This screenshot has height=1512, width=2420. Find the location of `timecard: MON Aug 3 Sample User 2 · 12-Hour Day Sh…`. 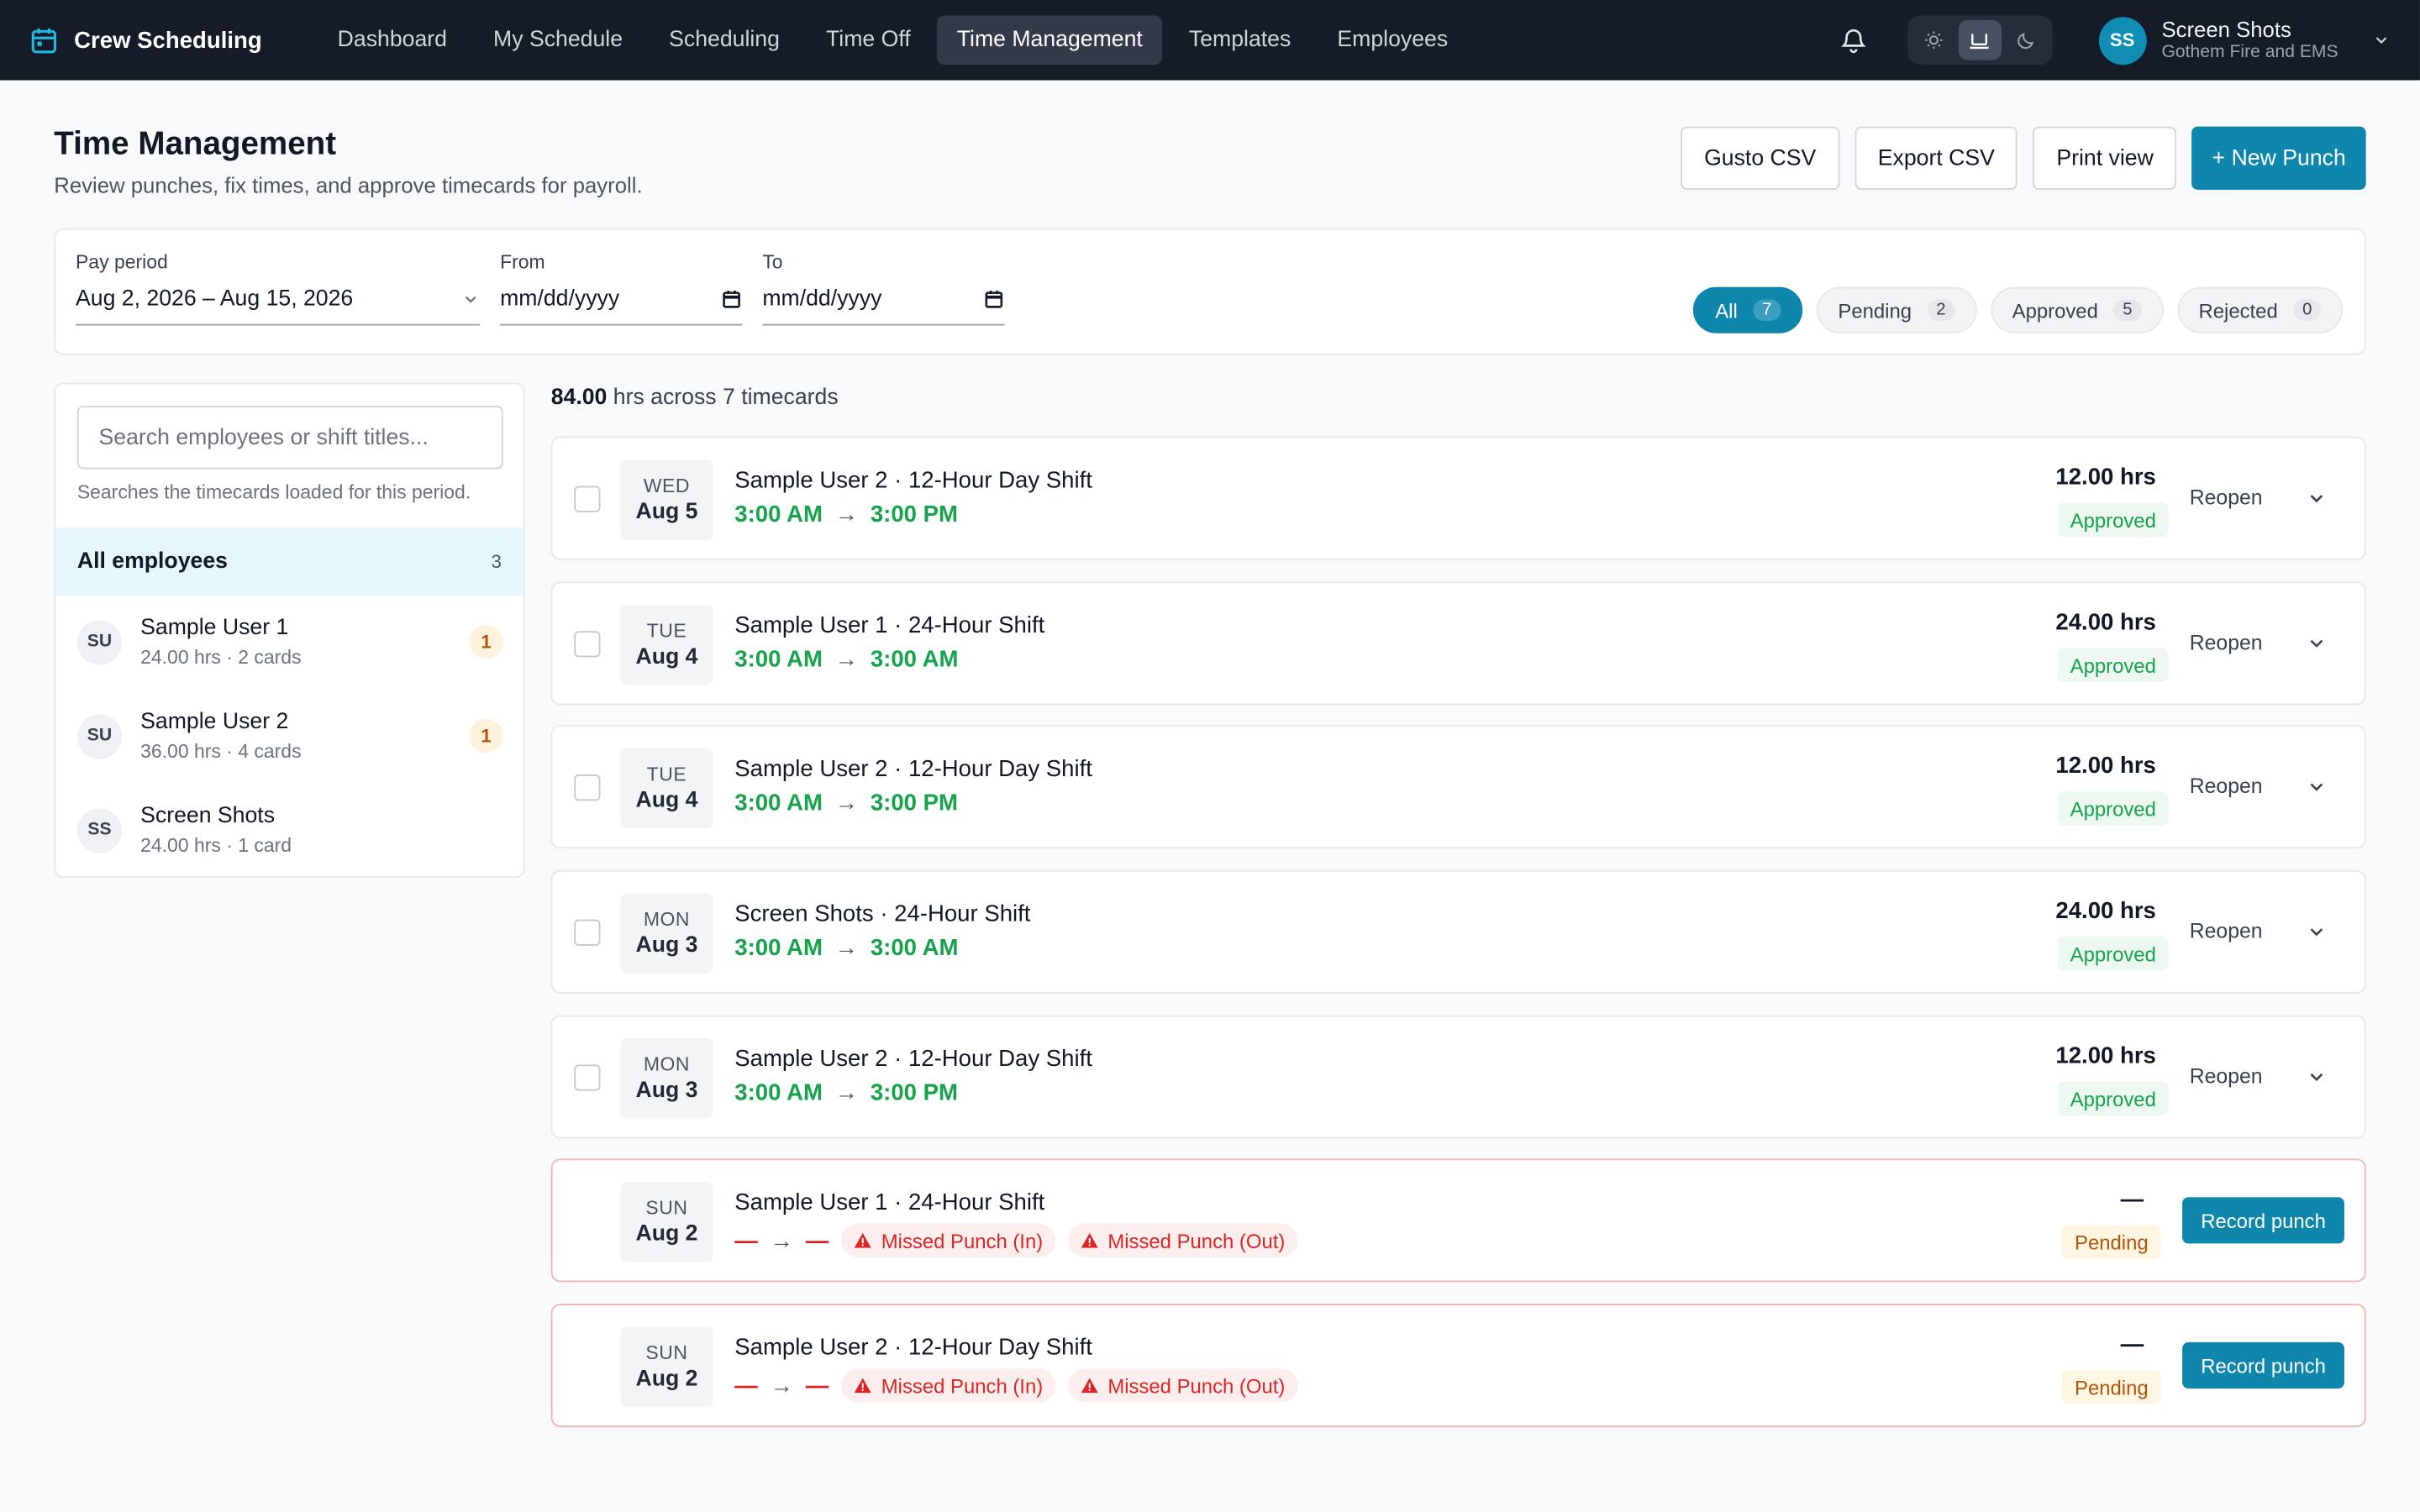

timecard: MON Aug 3 Sample User 2 · 12-Hour Day Sh… is located at coordinates (1458, 1077).